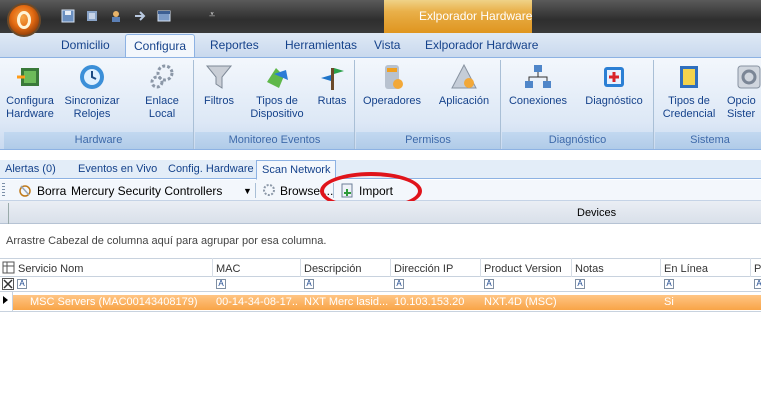 This screenshot has width=761, height=404. Describe the element at coordinates (277, 91) in the screenshot. I see `tipos-dispositivo-button: Tipos de Dispositivo` at that location.